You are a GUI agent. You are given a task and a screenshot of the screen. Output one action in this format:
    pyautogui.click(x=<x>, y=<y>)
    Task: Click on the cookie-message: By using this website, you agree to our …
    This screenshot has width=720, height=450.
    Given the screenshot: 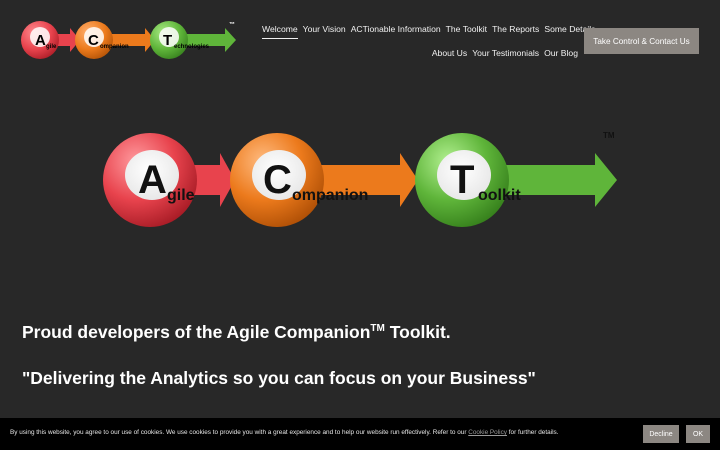 What is the action you would take?
    pyautogui.click(x=284, y=432)
    